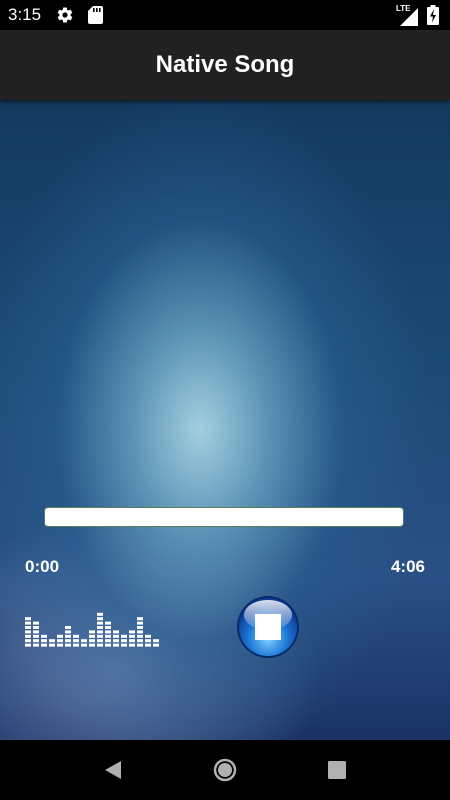  I want to click on total-time: 4:06, so click(407, 566).